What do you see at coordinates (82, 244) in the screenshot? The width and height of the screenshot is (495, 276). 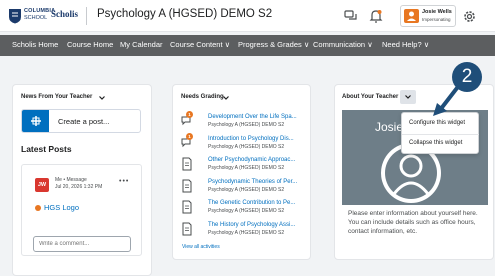 I see `comment-input` at bounding box center [82, 244].